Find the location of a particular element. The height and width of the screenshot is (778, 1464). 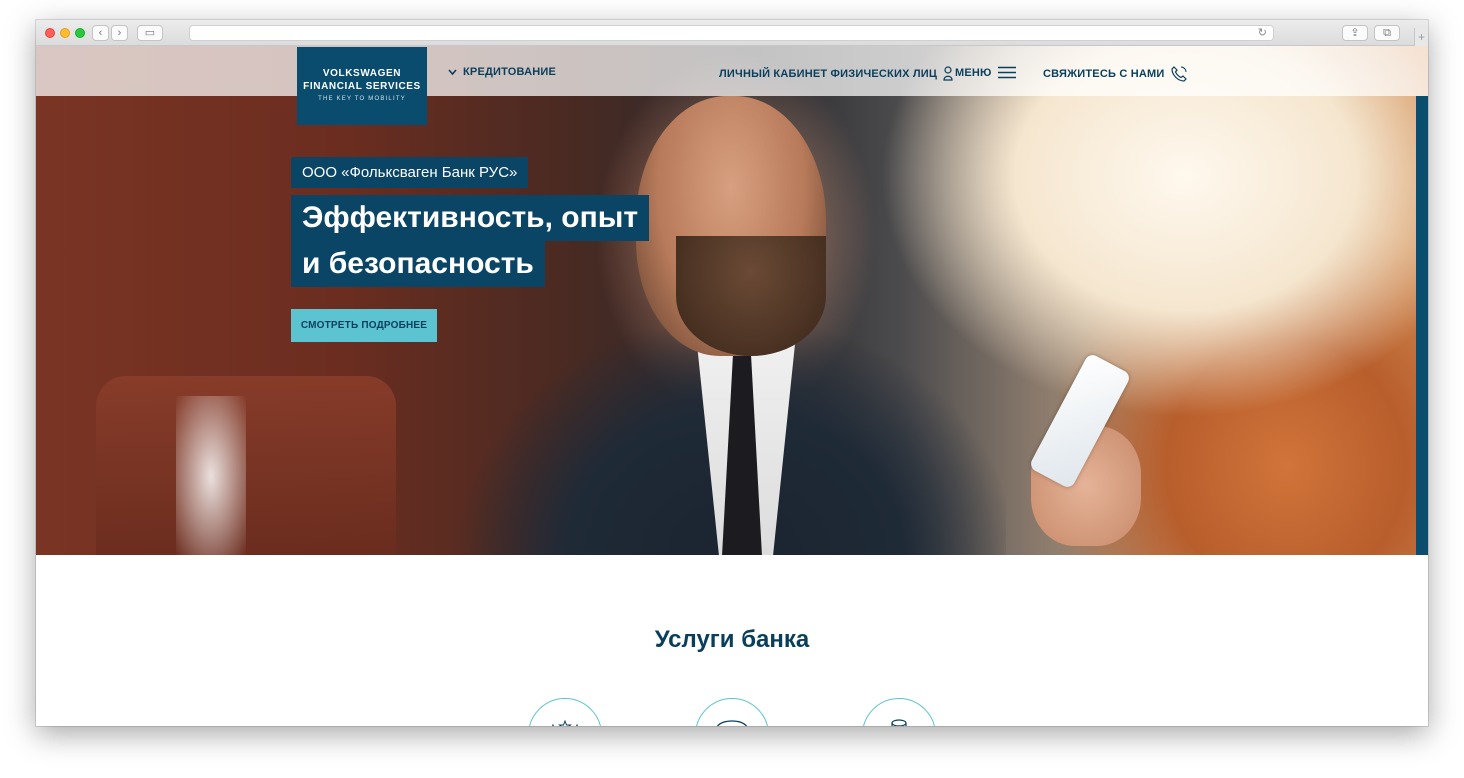

minimize-window-button is located at coordinates (65, 33).